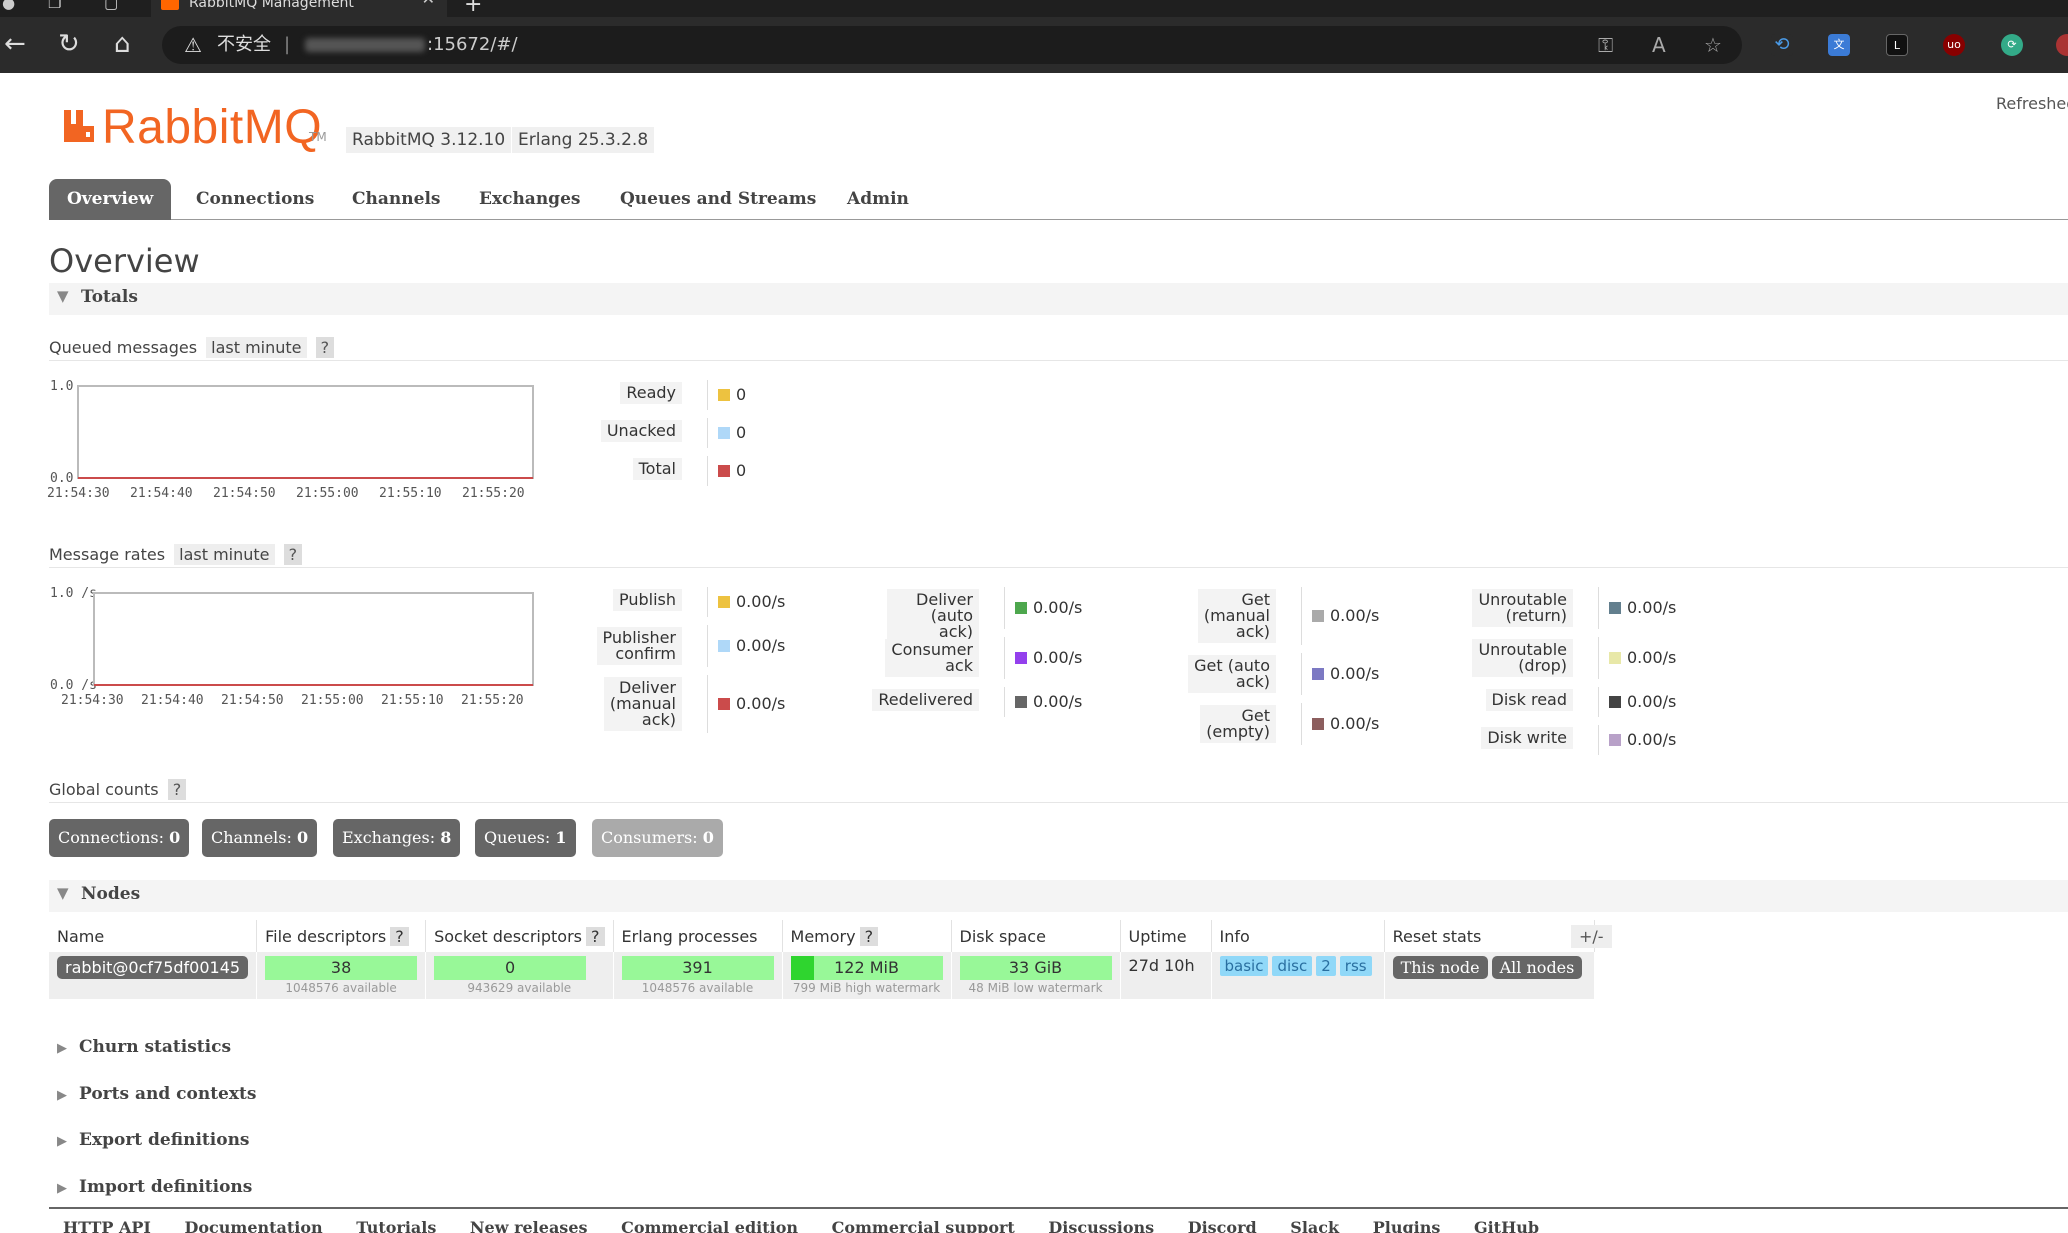 The height and width of the screenshot is (1233, 2068). I want to click on home-icon: ⌂, so click(122, 44).